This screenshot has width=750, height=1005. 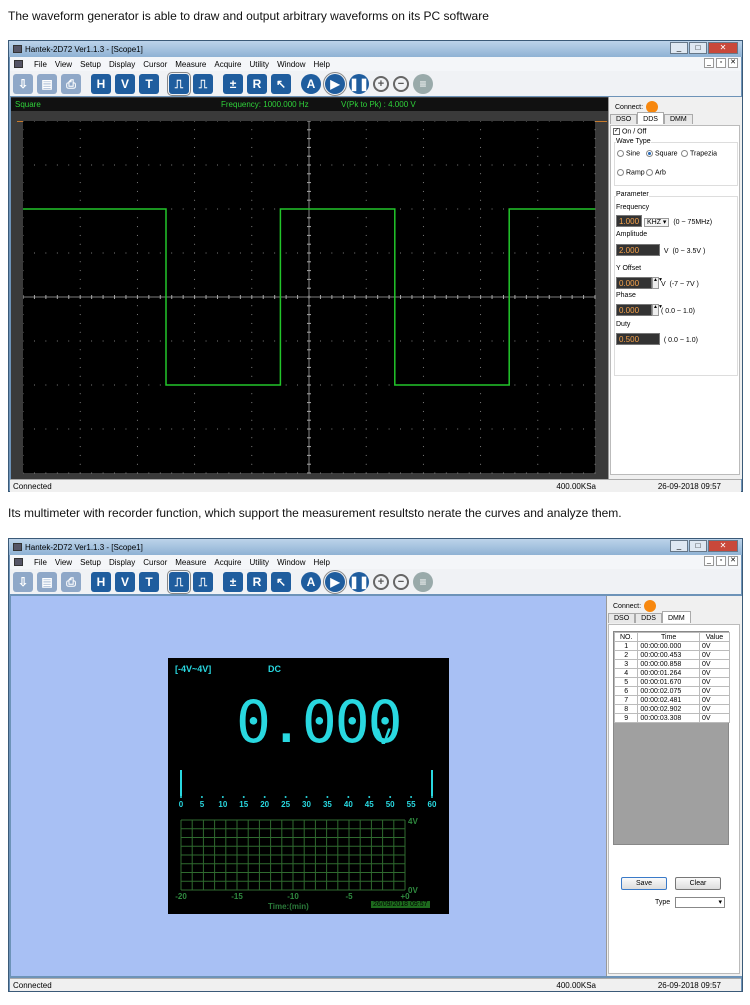 What do you see at coordinates (634, 283) in the screenshot?
I see `offset-input: 0.000` at bounding box center [634, 283].